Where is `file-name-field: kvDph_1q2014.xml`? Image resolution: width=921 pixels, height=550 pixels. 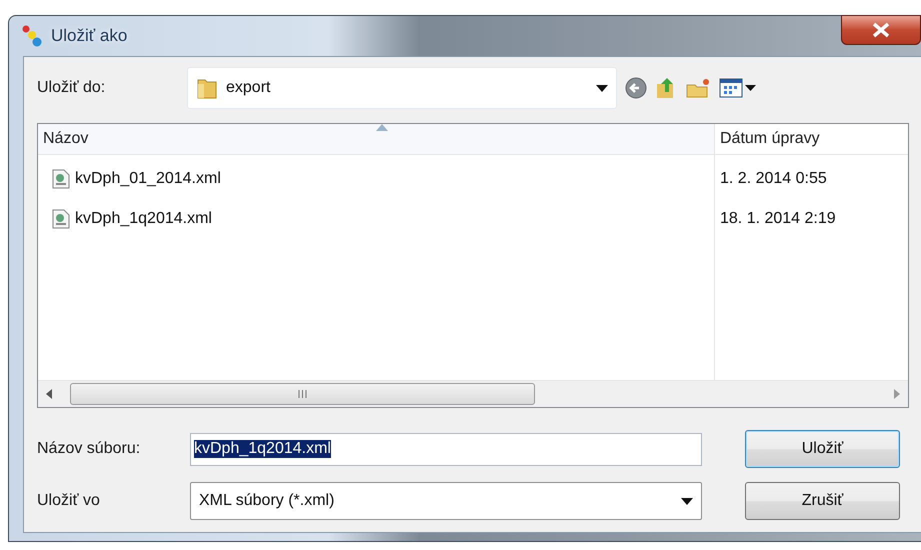
file-name-field: kvDph_1q2014.xml is located at coordinates (446, 449).